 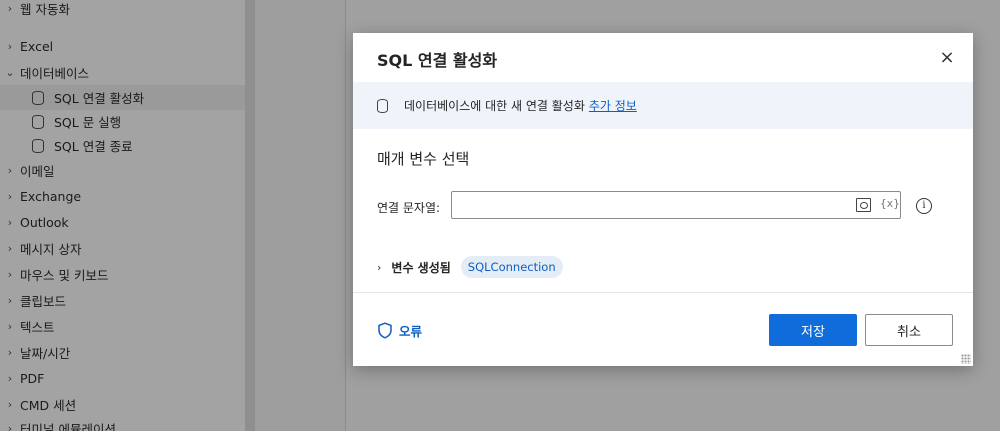 I want to click on divider, so click(x=663, y=292).